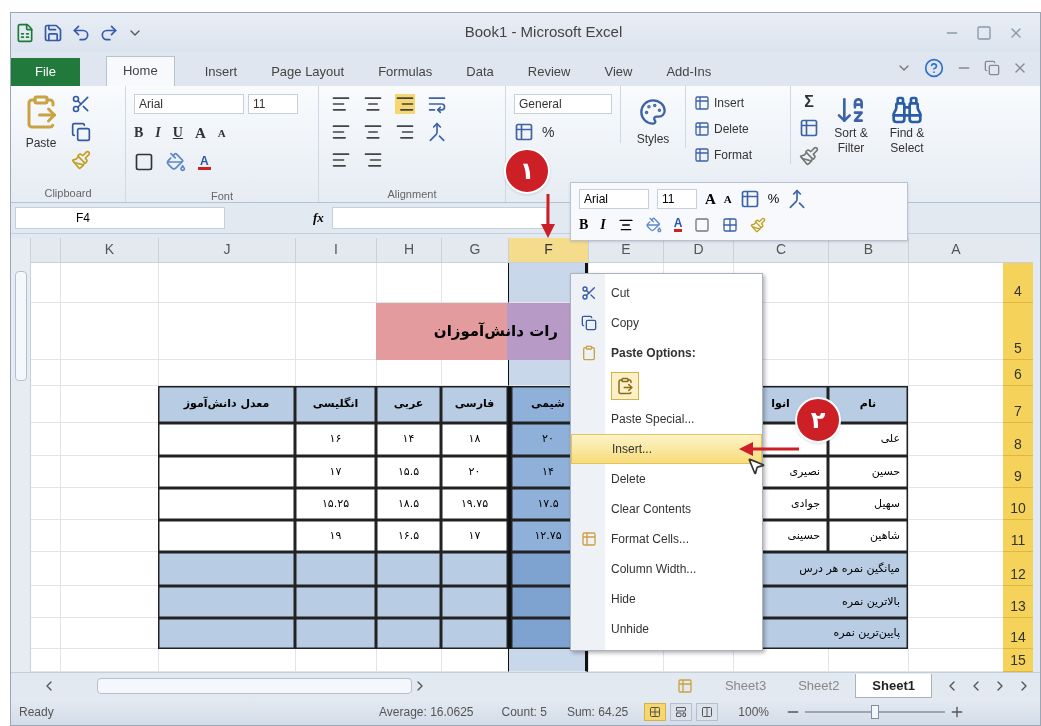  I want to click on status-sum: Sum: 64.25, so click(597, 713).